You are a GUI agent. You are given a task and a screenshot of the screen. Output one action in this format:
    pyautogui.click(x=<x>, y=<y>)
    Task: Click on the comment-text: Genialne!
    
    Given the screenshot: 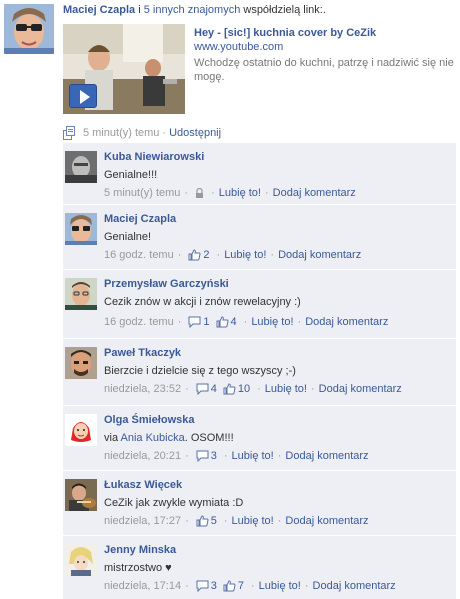 What is the action you would take?
    pyautogui.click(x=128, y=237)
    